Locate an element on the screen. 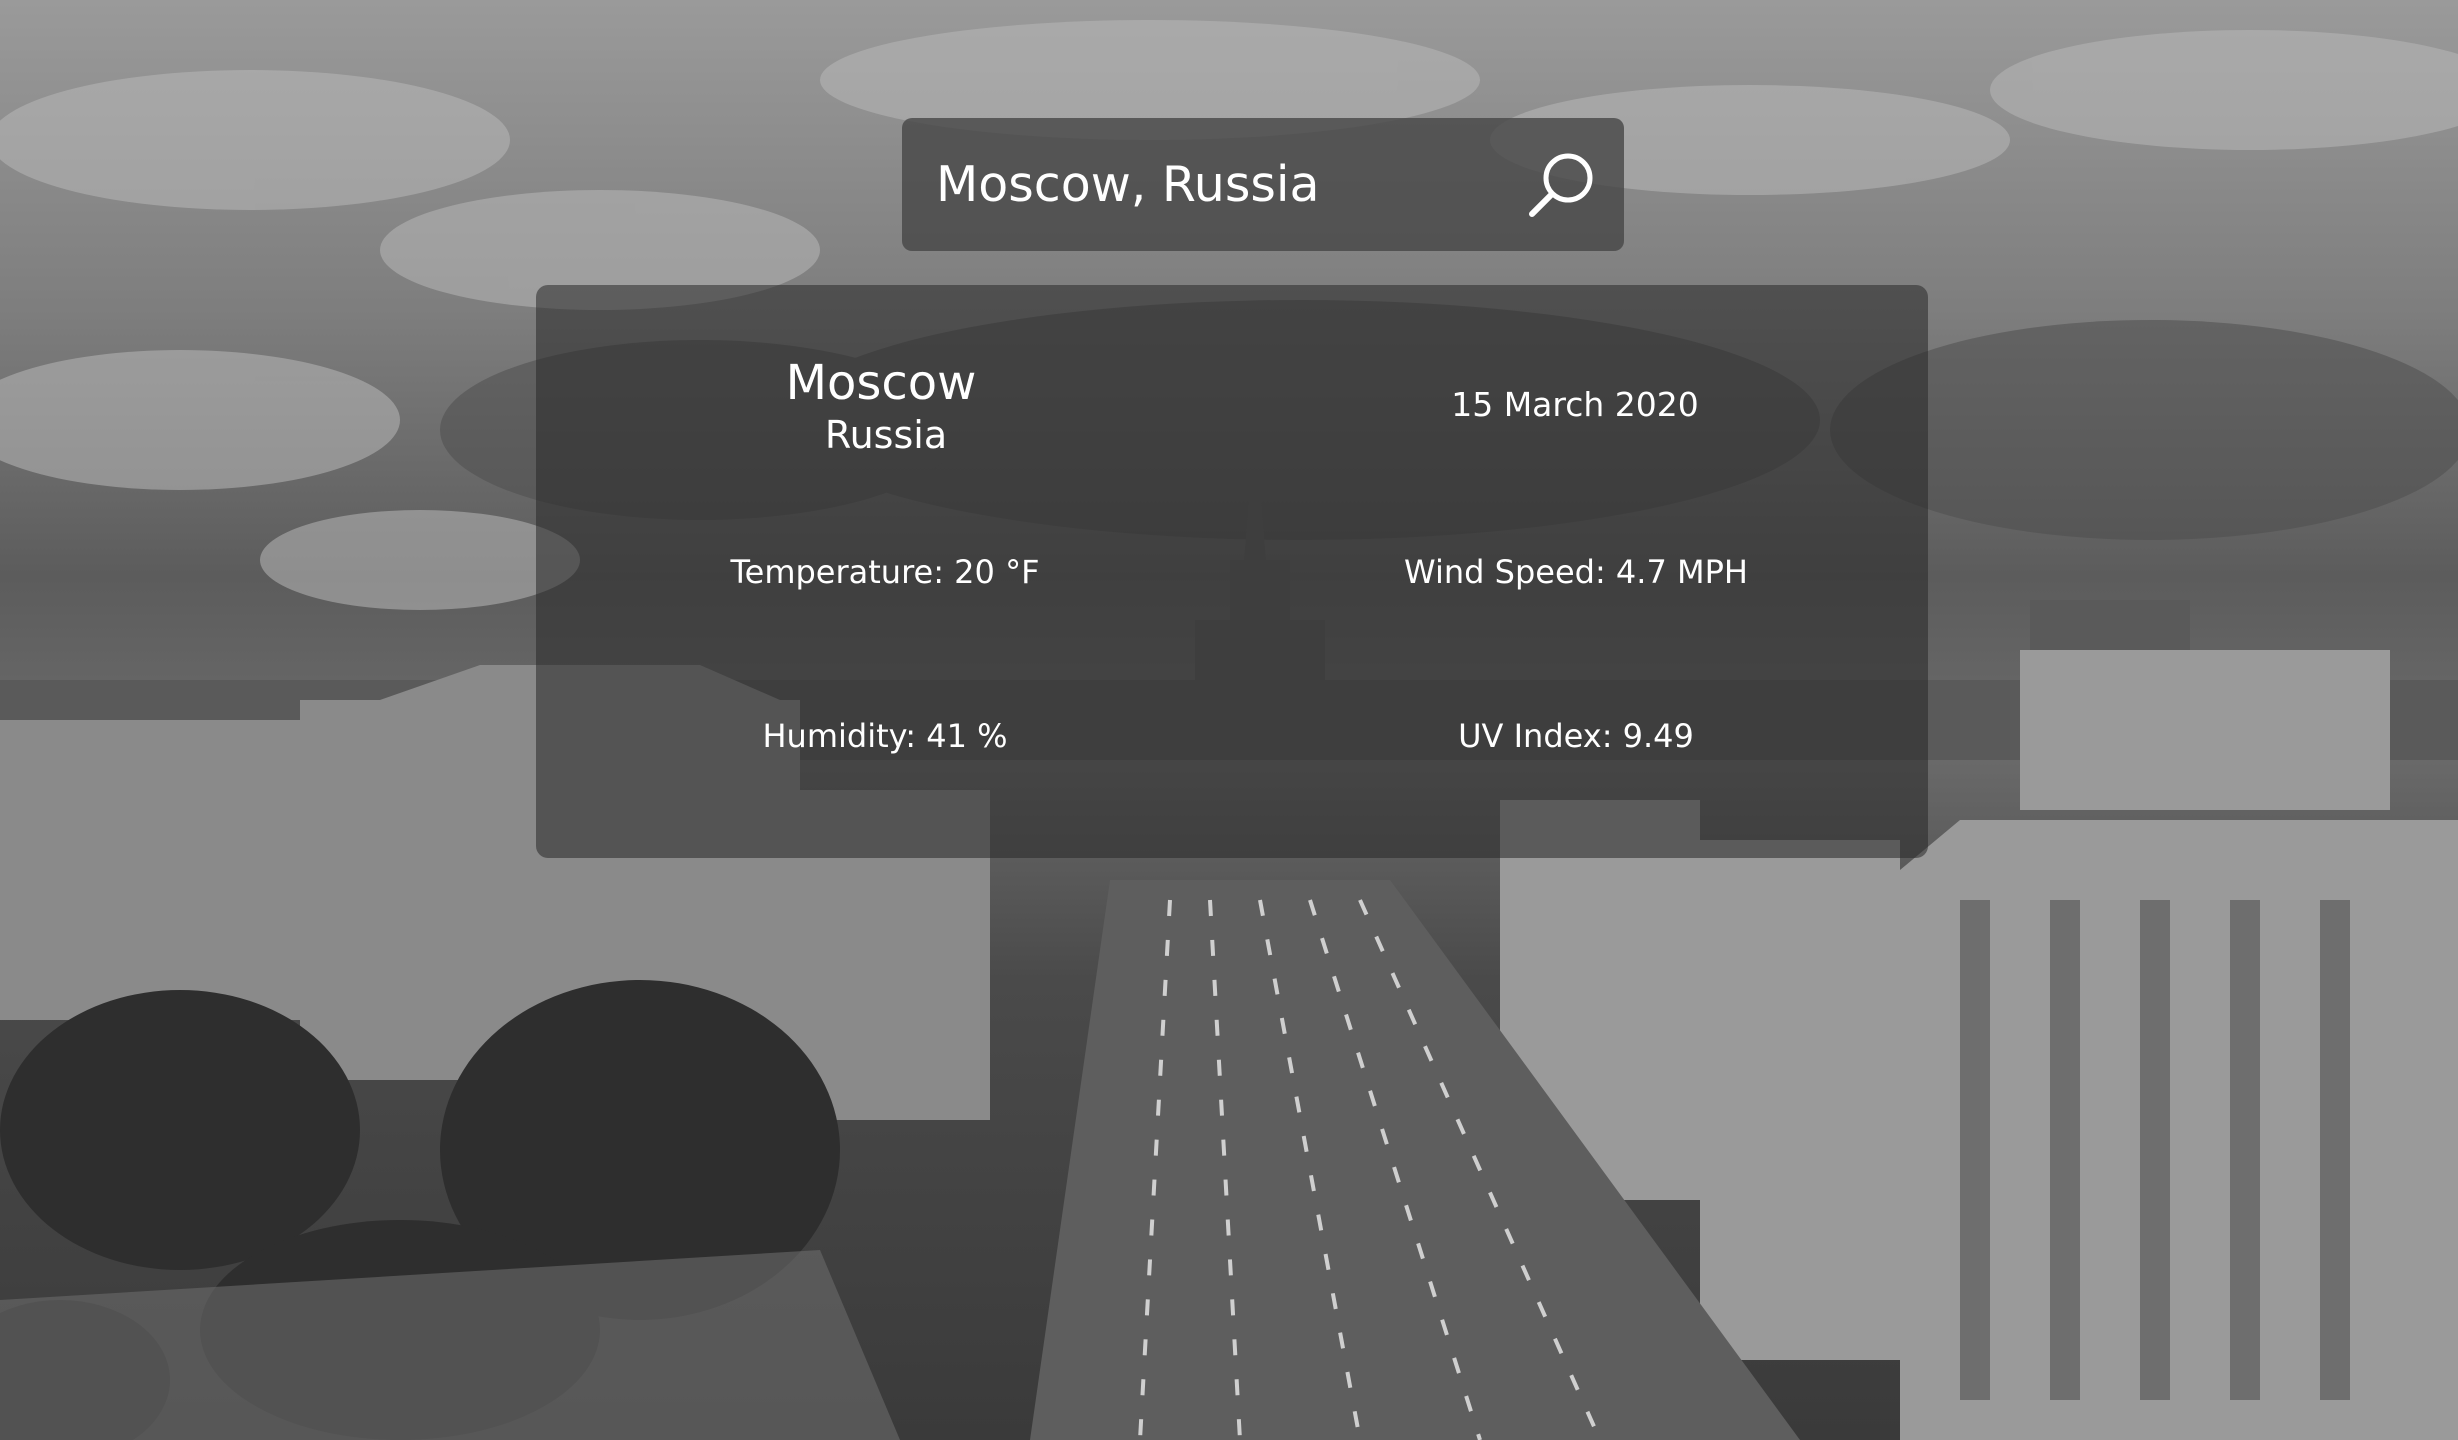  city-name: Moscow is located at coordinates (881, 383).